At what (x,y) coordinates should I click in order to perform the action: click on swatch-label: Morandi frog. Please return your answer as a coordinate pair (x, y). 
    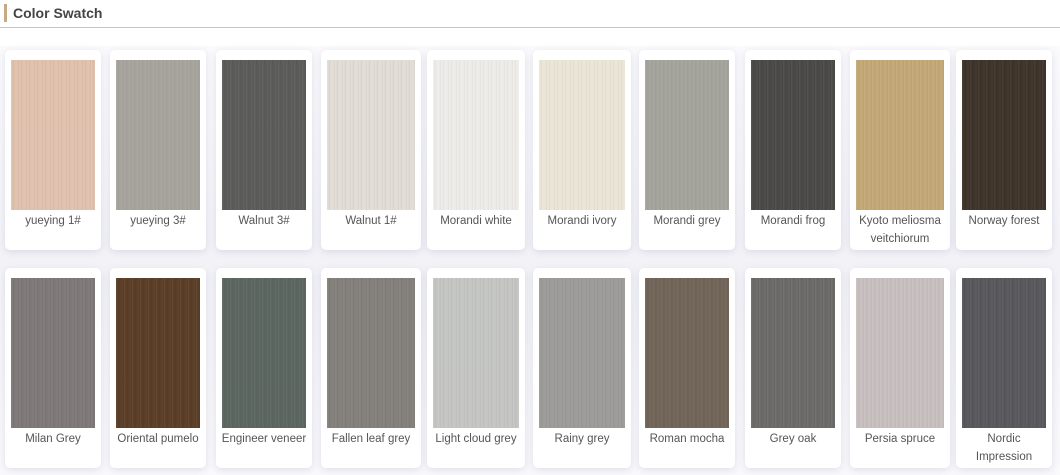
    Looking at the image, I should click on (793, 221).